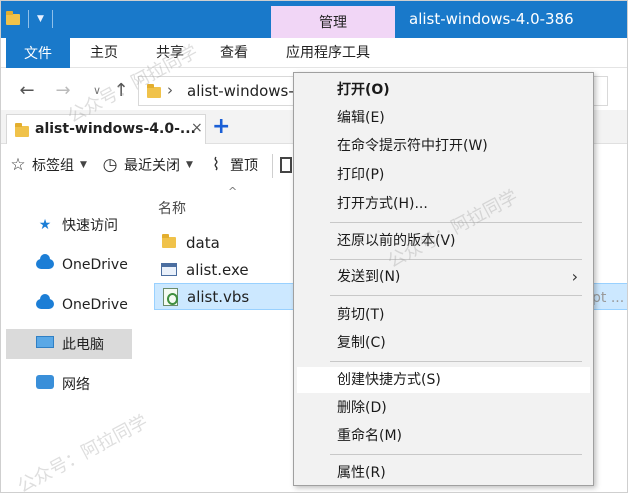  I want to click on menu-item-properties: 属性(R), so click(443, 473).